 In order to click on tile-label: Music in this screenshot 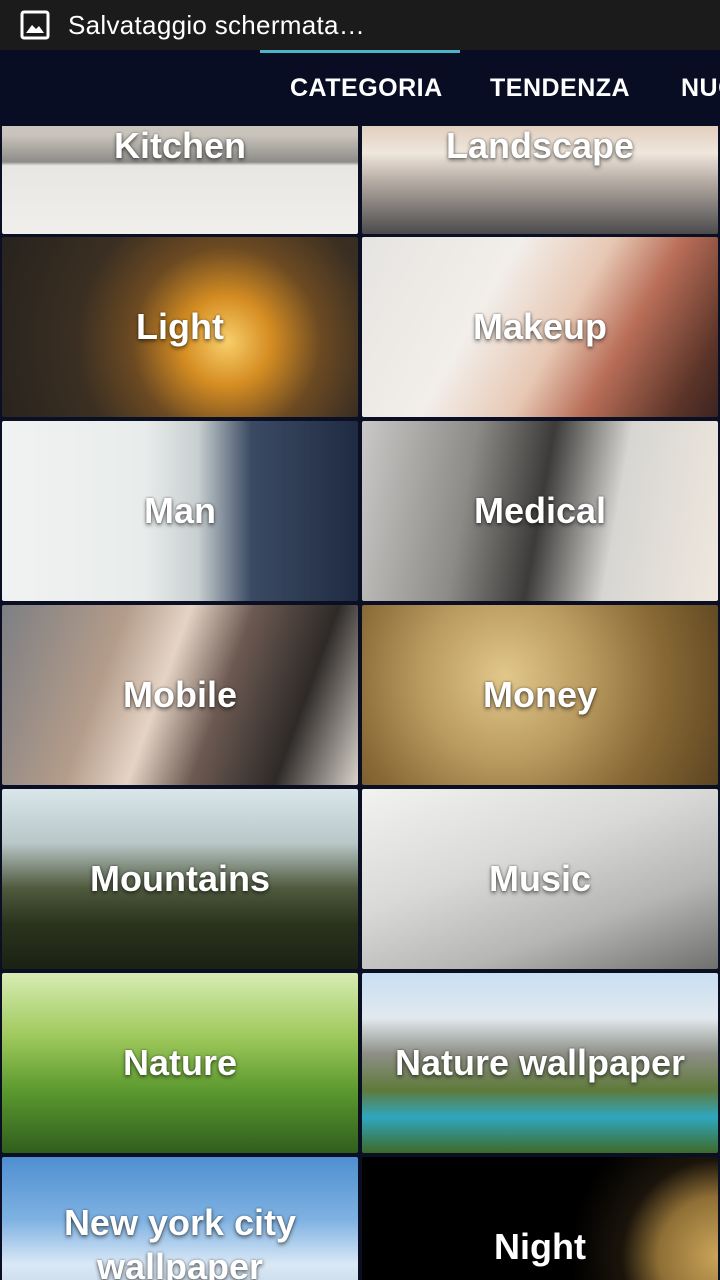, I will do `click(540, 878)`.